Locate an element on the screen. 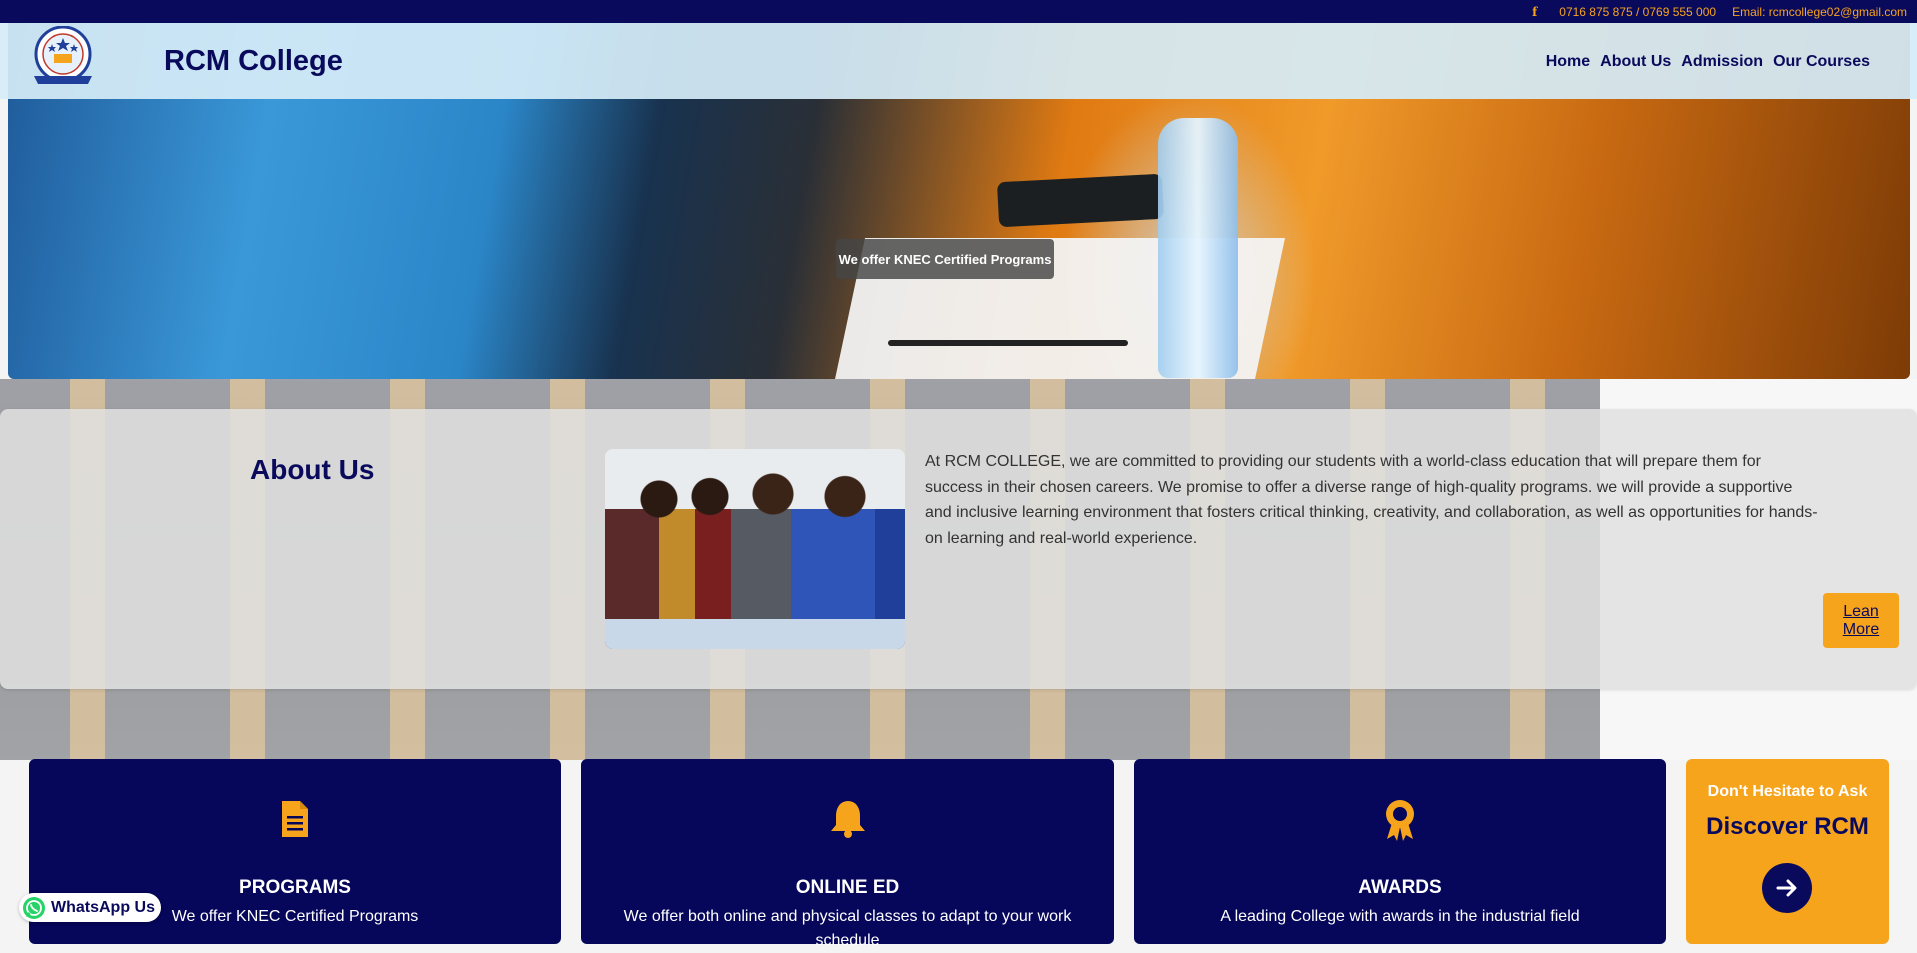 The width and height of the screenshot is (1917, 953). whatsapp-button: WhatsApp Us is located at coordinates (90, 907).